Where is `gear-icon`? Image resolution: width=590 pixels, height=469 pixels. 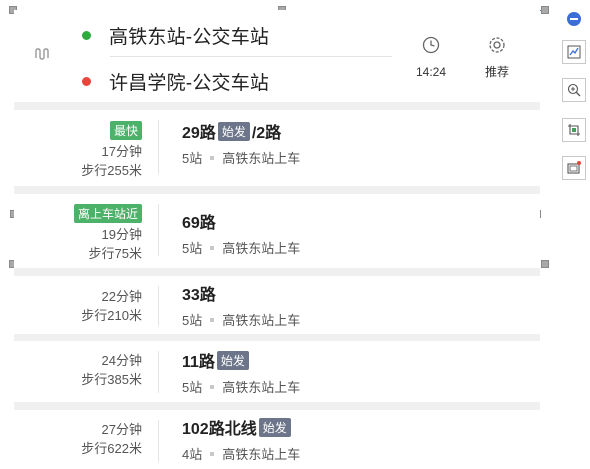 gear-icon is located at coordinates (497, 47).